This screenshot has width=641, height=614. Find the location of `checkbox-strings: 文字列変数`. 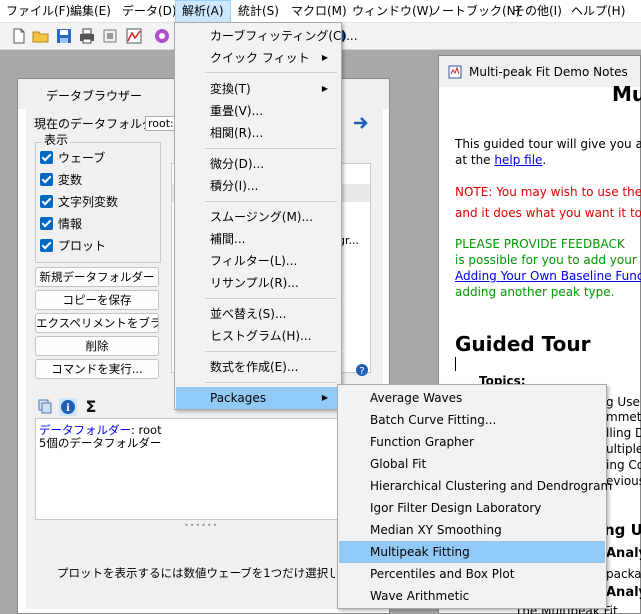

checkbox-strings: 文字列変数 is located at coordinates (79, 203).